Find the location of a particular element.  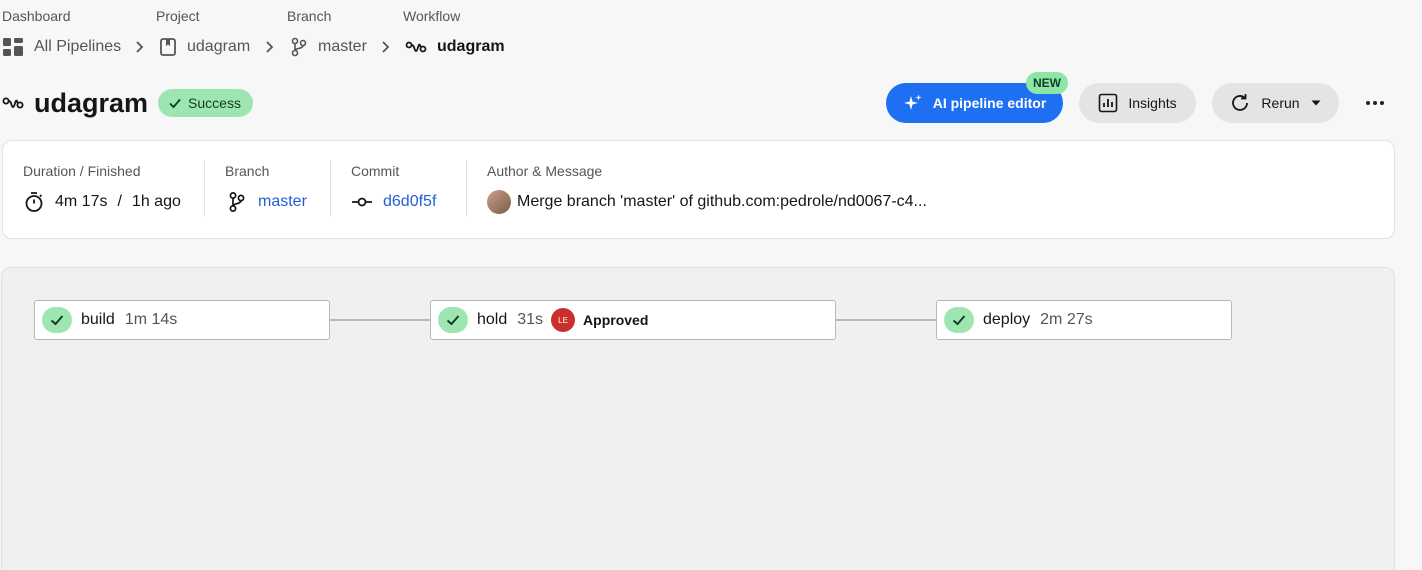

job-deploy: deploy 2m 27s is located at coordinates (1084, 320).